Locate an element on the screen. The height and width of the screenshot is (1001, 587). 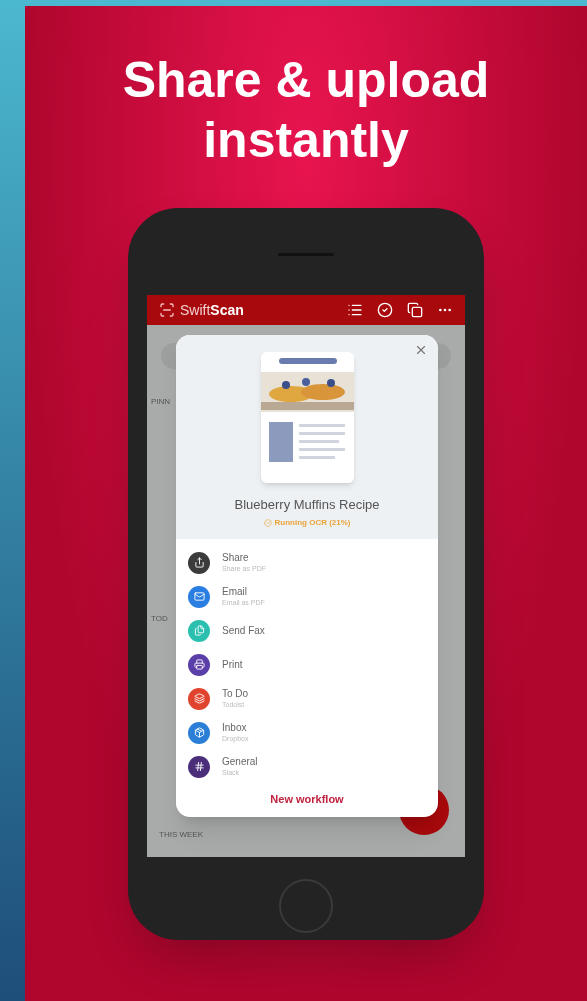
action-label: To Do is located at coordinates (235, 693).